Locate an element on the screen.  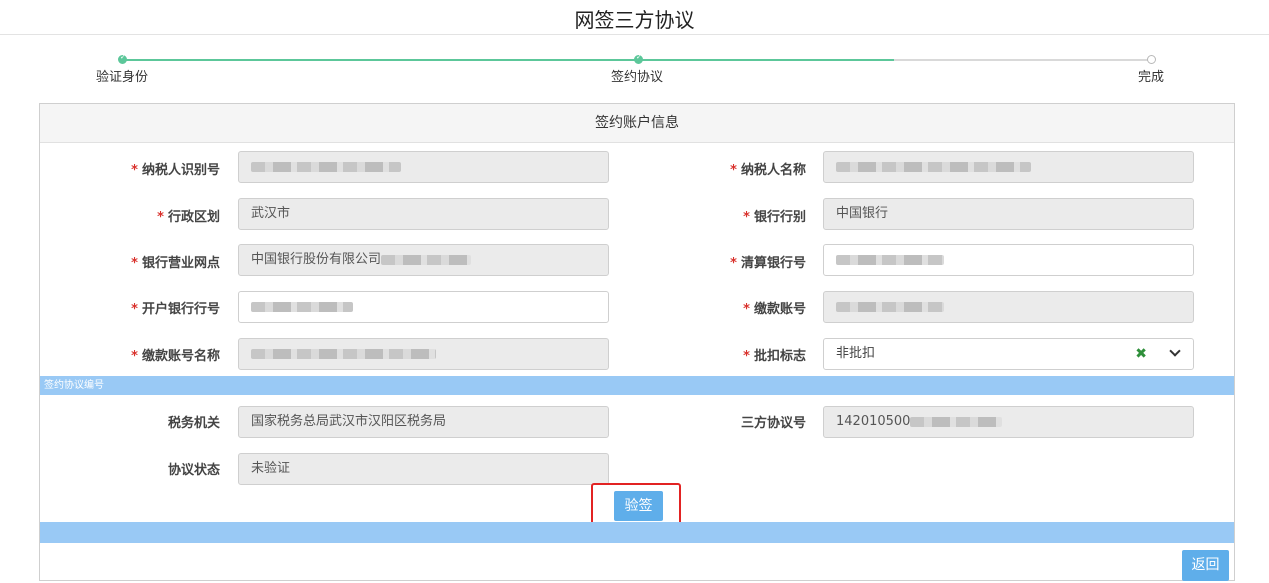
back-button: 返回 is located at coordinates (1205, 565).